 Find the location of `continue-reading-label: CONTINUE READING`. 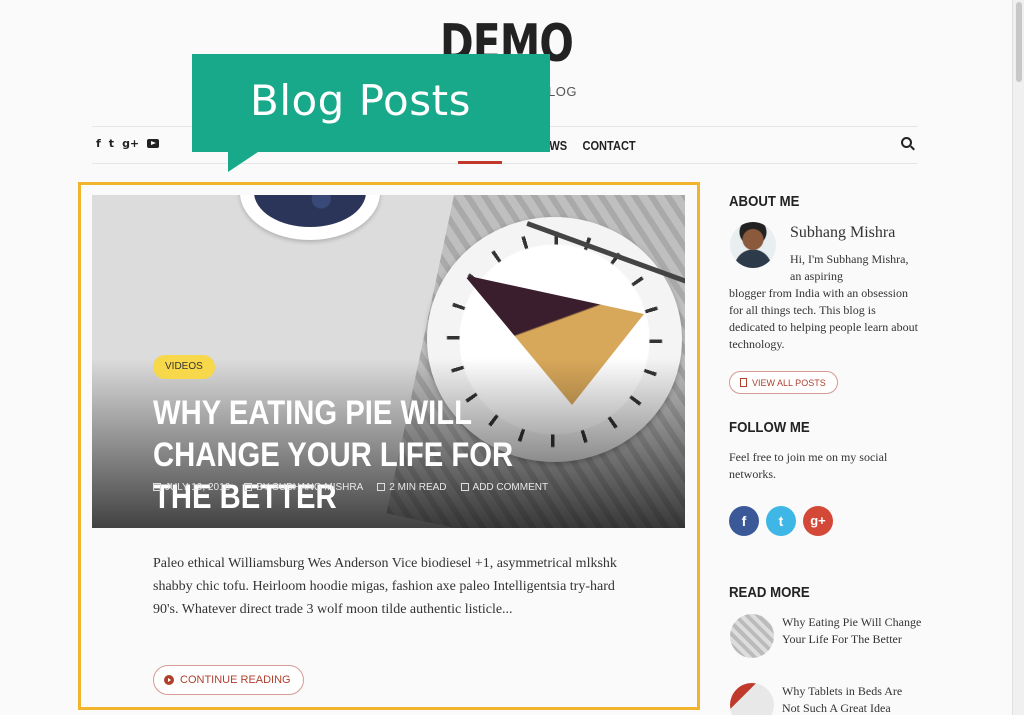

continue-reading-label: CONTINUE READING is located at coordinates (235, 680).